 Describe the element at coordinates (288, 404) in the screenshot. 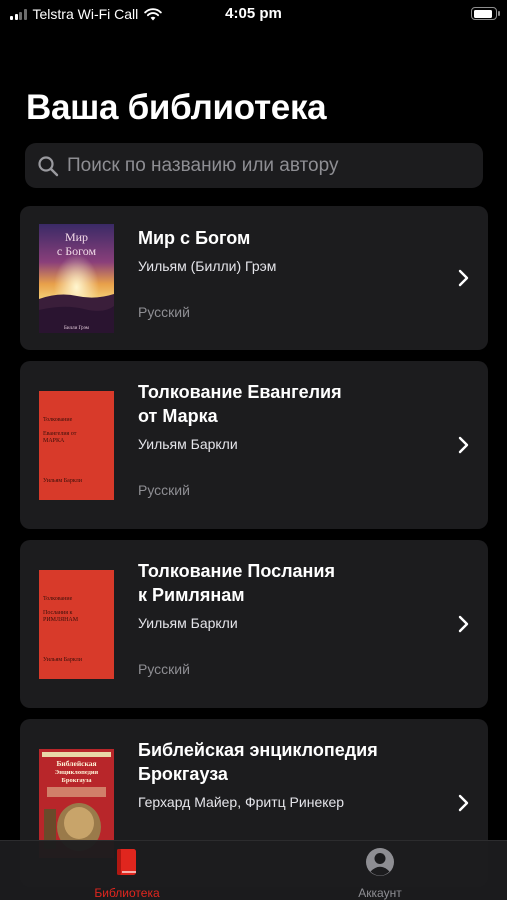

I see `book-title: Толкование Евангелия от Марка` at that location.